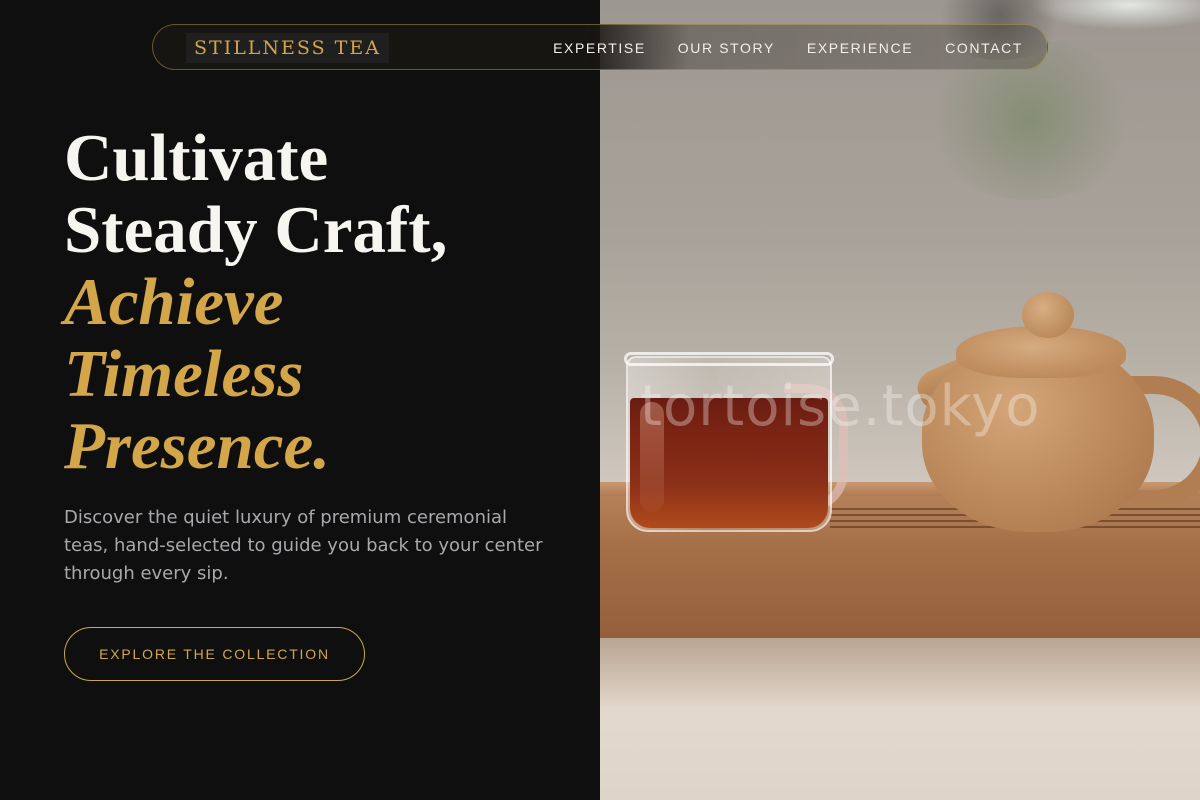 The width and height of the screenshot is (1200, 800). I want to click on hero-line-2: Steady Craft,, so click(256, 230).